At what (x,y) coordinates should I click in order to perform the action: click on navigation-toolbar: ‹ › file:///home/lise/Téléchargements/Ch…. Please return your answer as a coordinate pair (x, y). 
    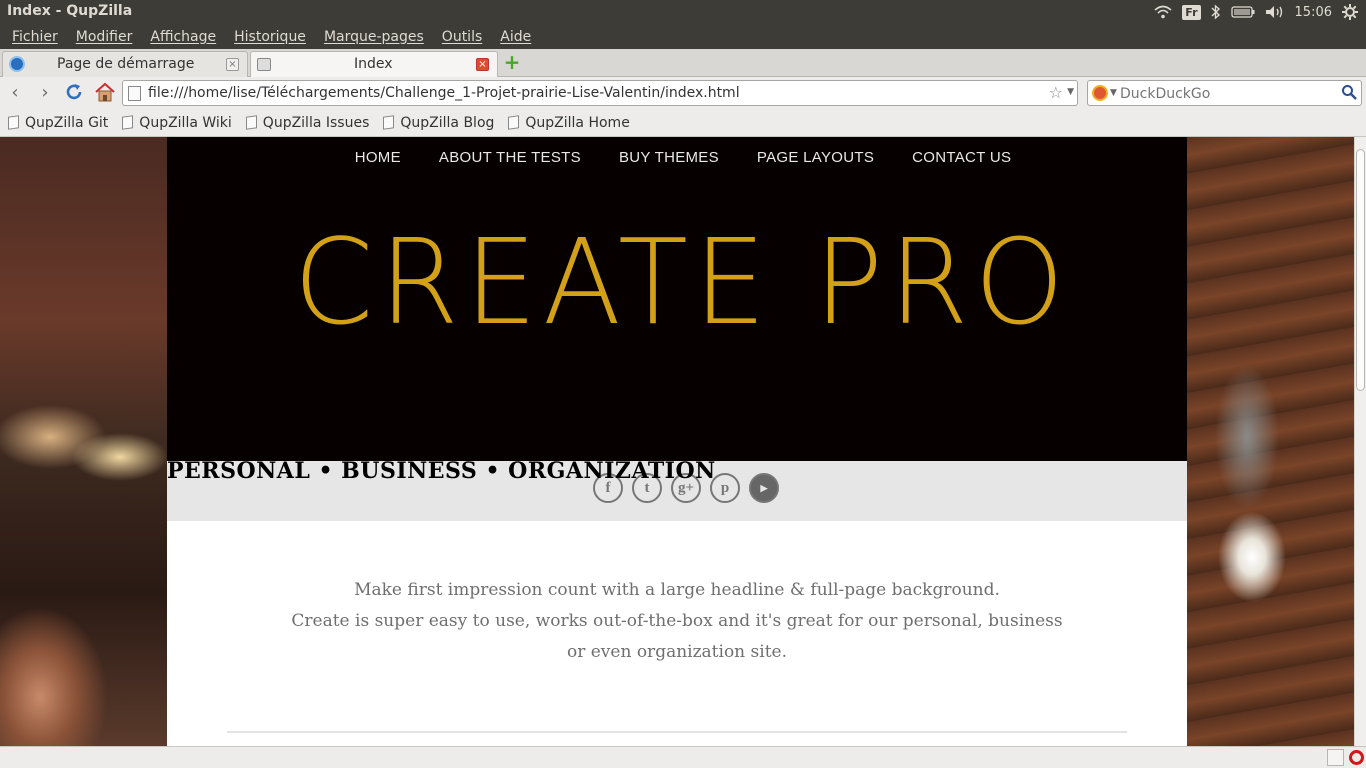
    Looking at the image, I should click on (683, 93).